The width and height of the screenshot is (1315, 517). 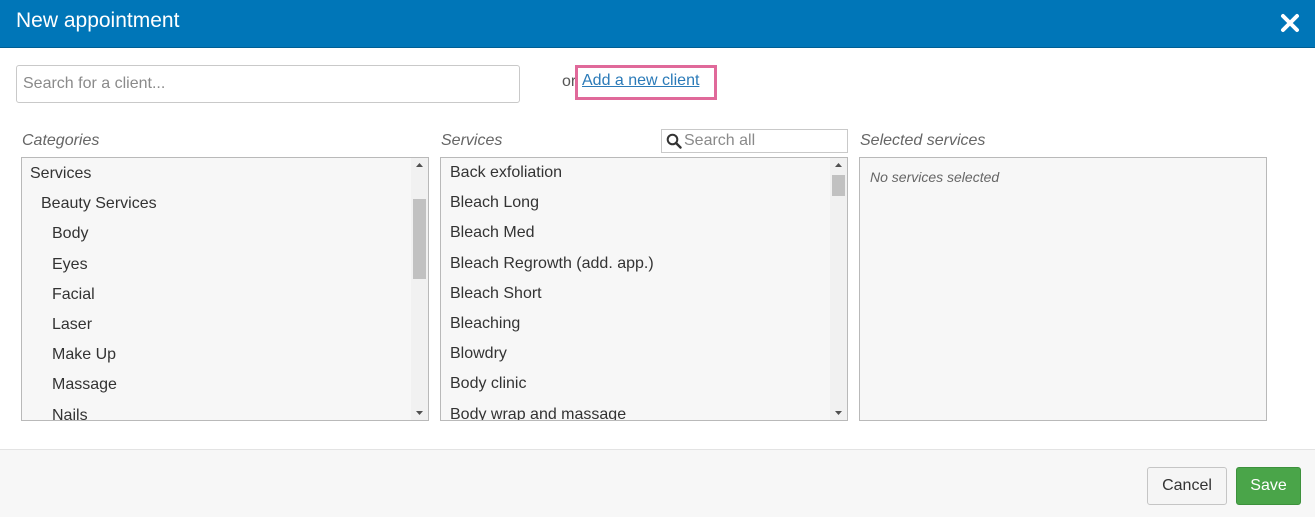 What do you see at coordinates (635, 384) in the screenshot?
I see `service-item: Body clinic` at bounding box center [635, 384].